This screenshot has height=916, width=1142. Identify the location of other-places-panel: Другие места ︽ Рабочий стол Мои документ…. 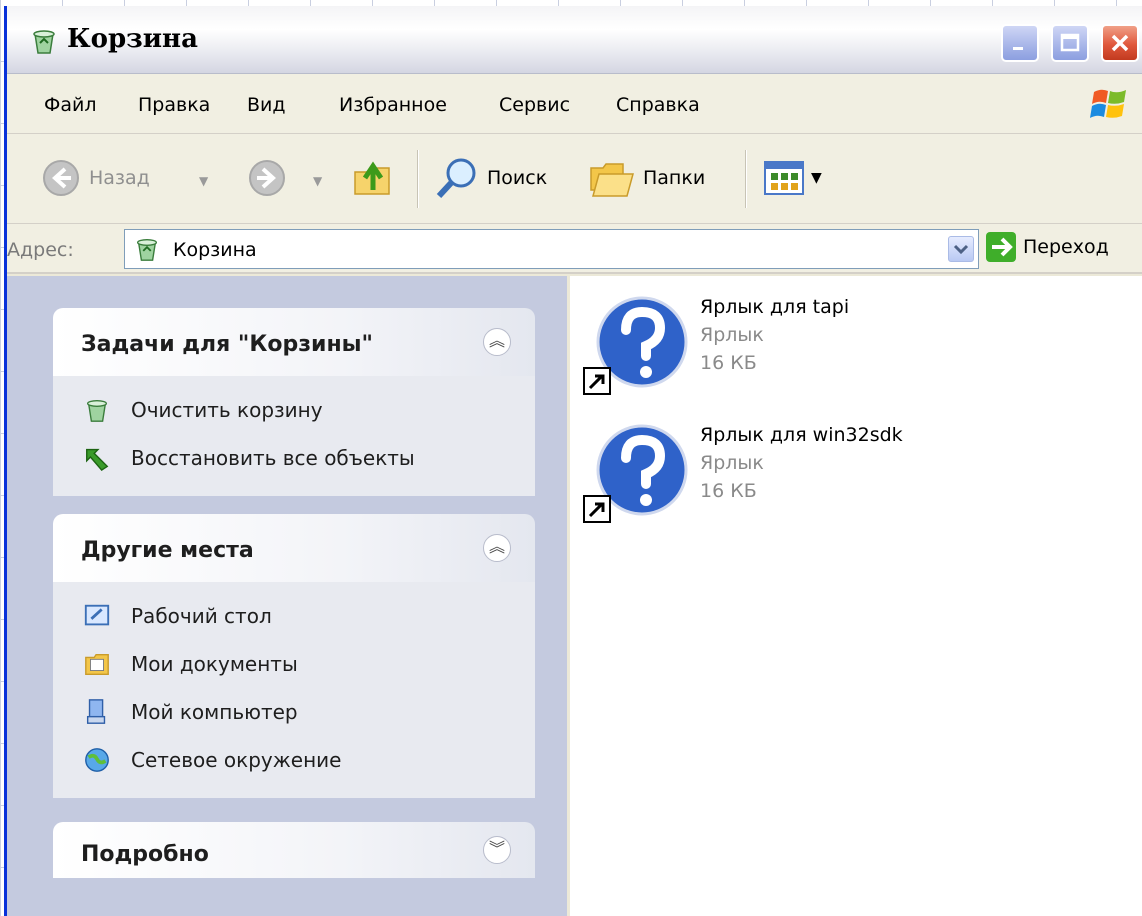
(294, 656).